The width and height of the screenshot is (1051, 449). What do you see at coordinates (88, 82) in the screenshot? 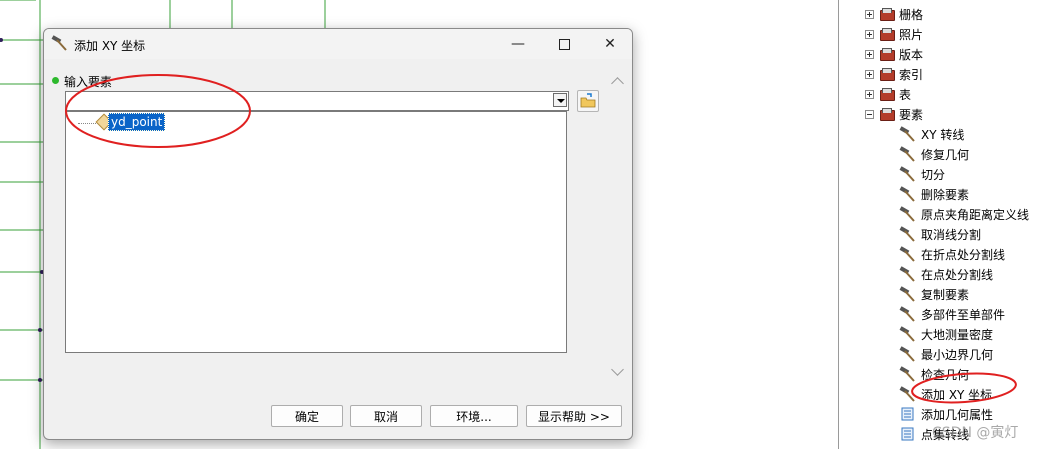
I see `input-features-label: 输入要素` at bounding box center [88, 82].